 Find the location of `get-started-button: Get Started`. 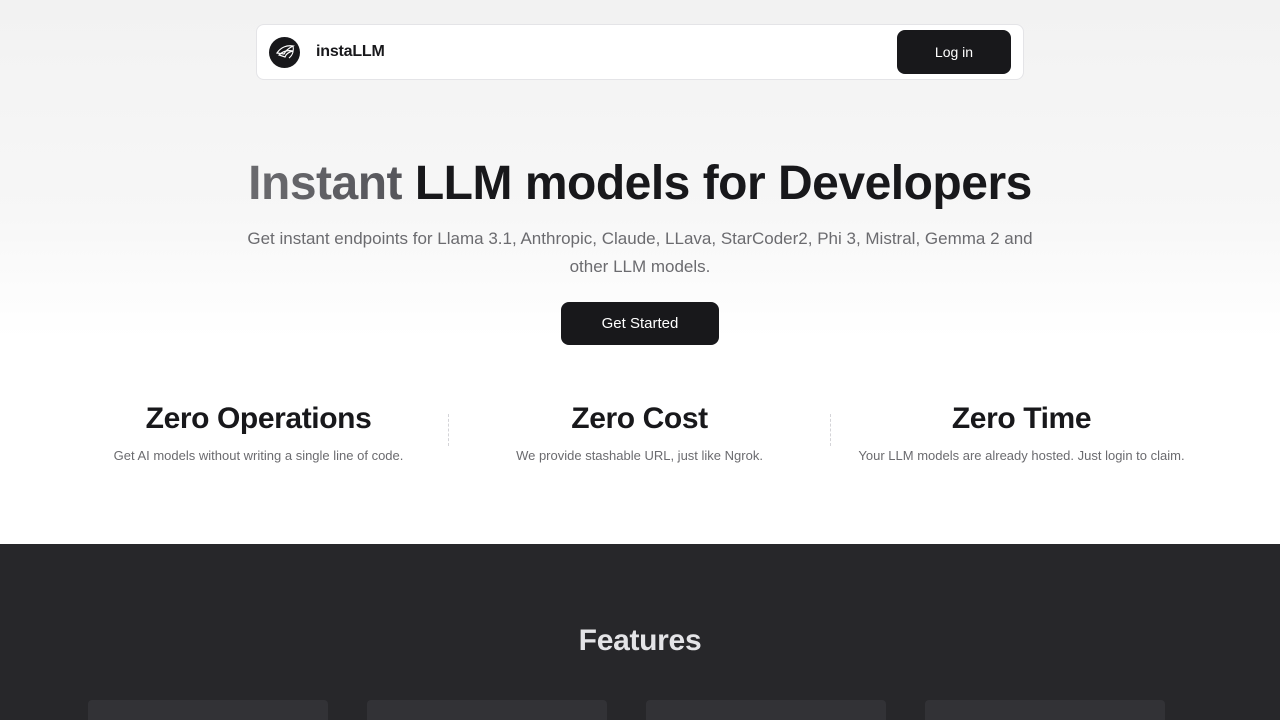

get-started-button: Get Started is located at coordinates (640, 323).